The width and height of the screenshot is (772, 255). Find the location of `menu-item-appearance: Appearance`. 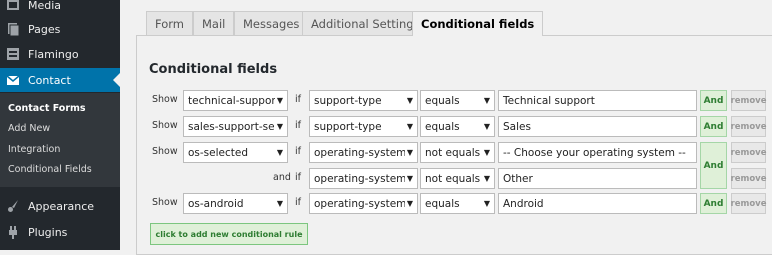

menu-item-appearance: Appearance is located at coordinates (60, 206).